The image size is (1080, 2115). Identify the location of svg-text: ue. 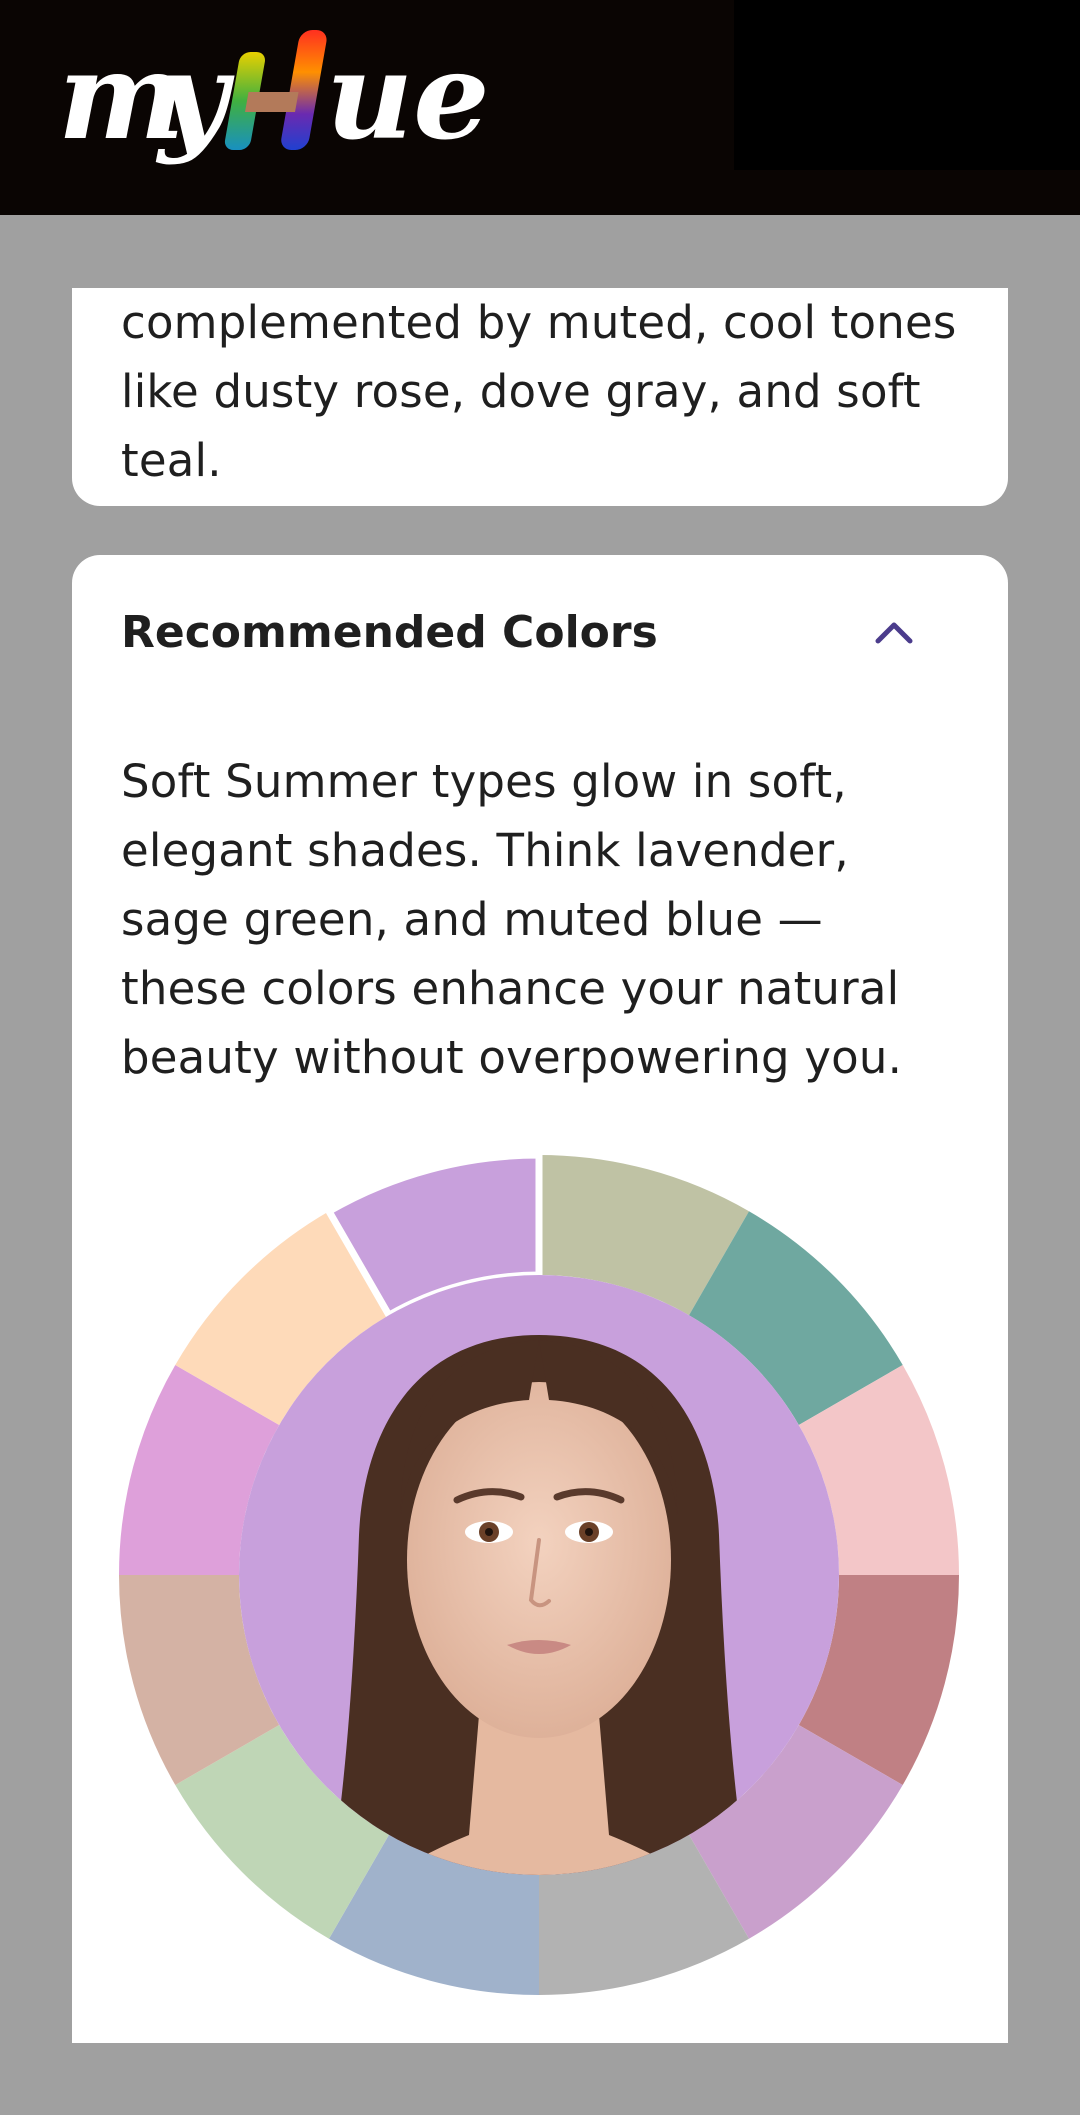
(408, 96).